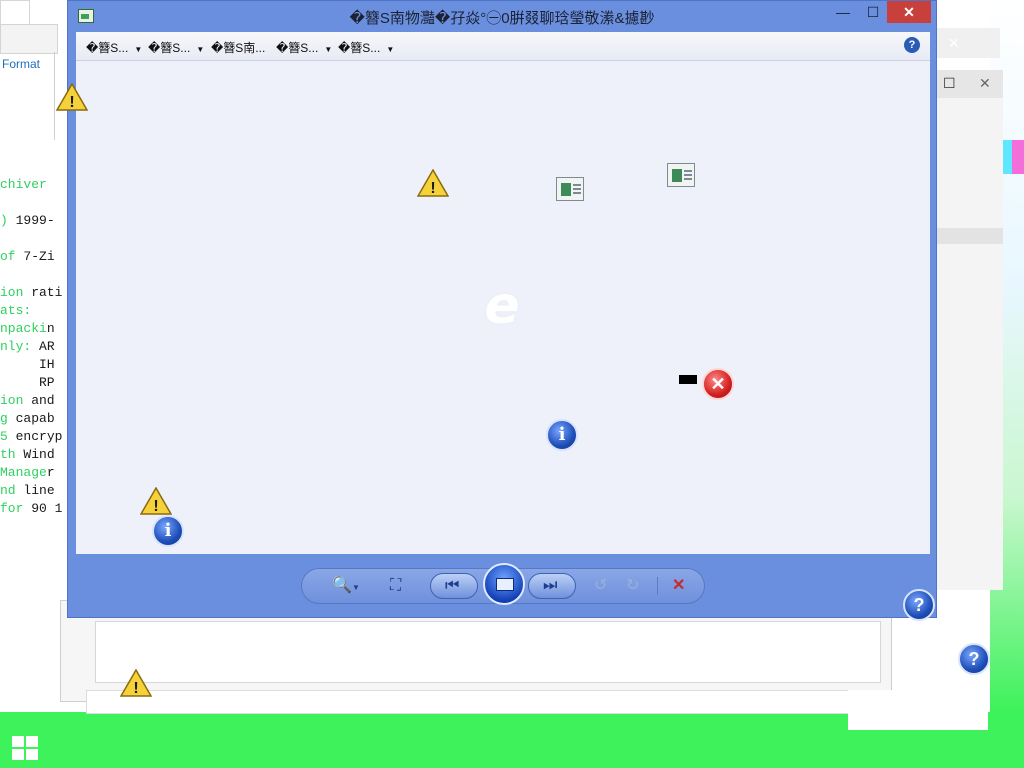  Describe the element at coordinates (304, 47) in the screenshot. I see `toolbar-menu-4: �簪S... ▼` at that location.